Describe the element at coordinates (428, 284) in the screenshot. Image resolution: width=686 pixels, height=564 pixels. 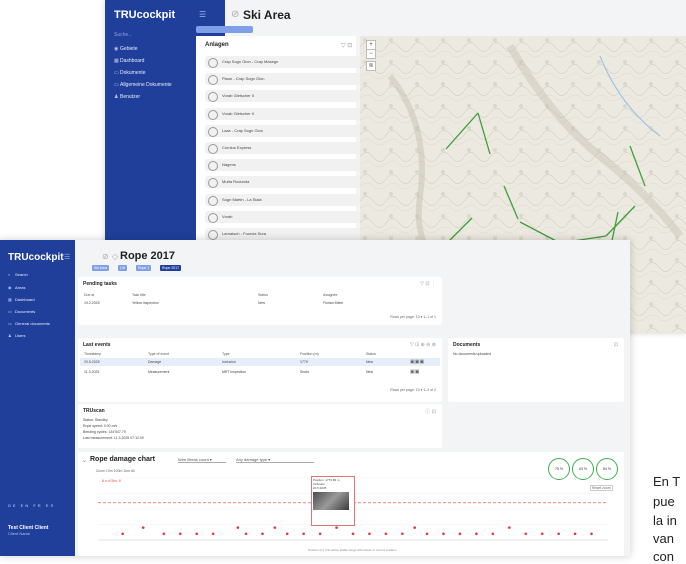
I see `filter-icon: ▽ ⊡ ⋮` at that location.